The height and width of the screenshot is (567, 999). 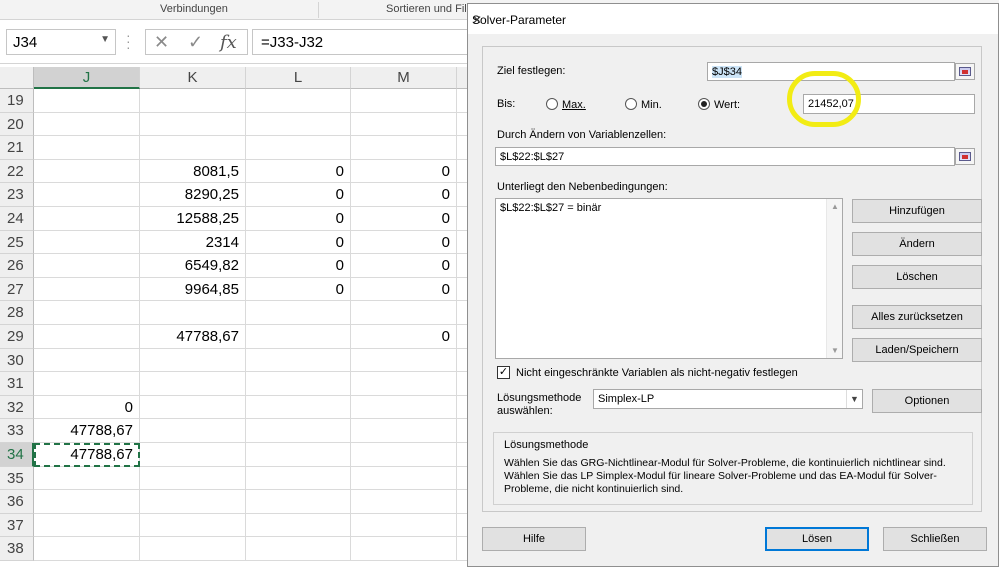 I want to click on row-header: 36, so click(x=17, y=502).